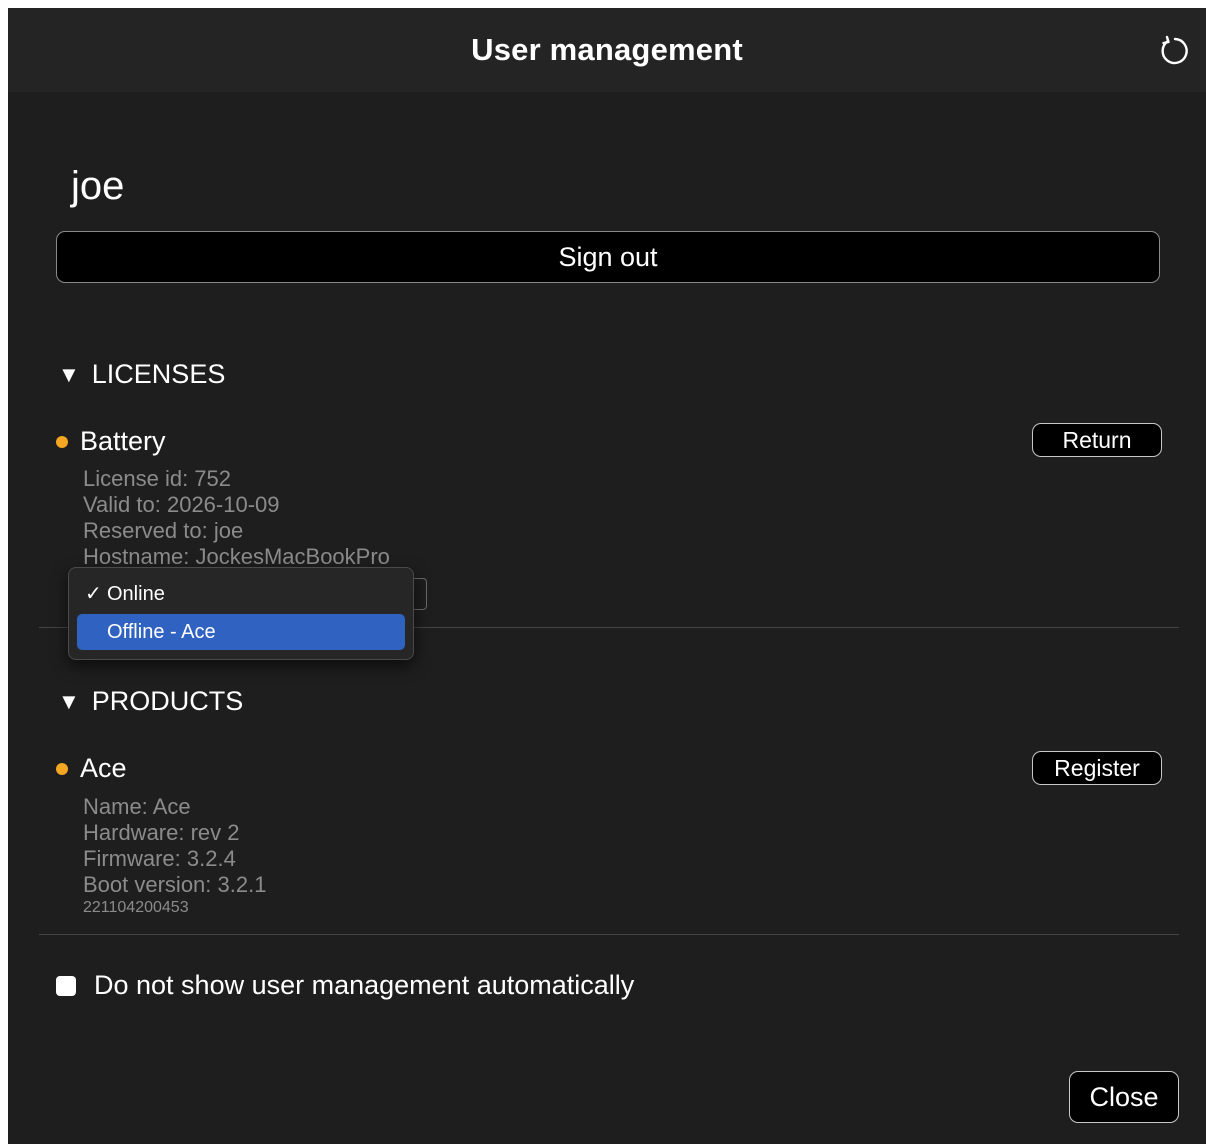 This screenshot has width=1206, height=1144. Describe the element at coordinates (157, 478) in the screenshot. I see `license-id: License id: 752` at that location.